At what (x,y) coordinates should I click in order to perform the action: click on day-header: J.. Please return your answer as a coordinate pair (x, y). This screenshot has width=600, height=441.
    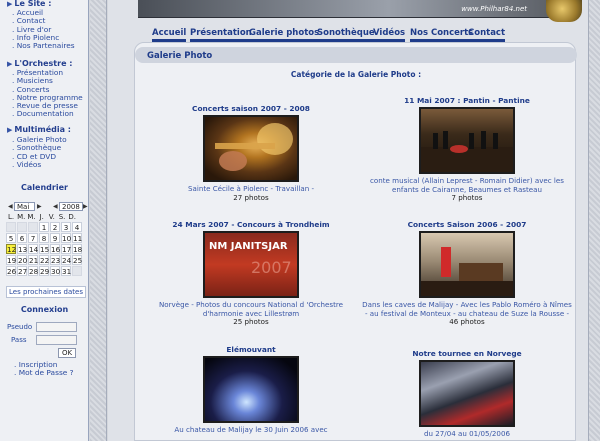
    Looking at the image, I should click on (41, 217).